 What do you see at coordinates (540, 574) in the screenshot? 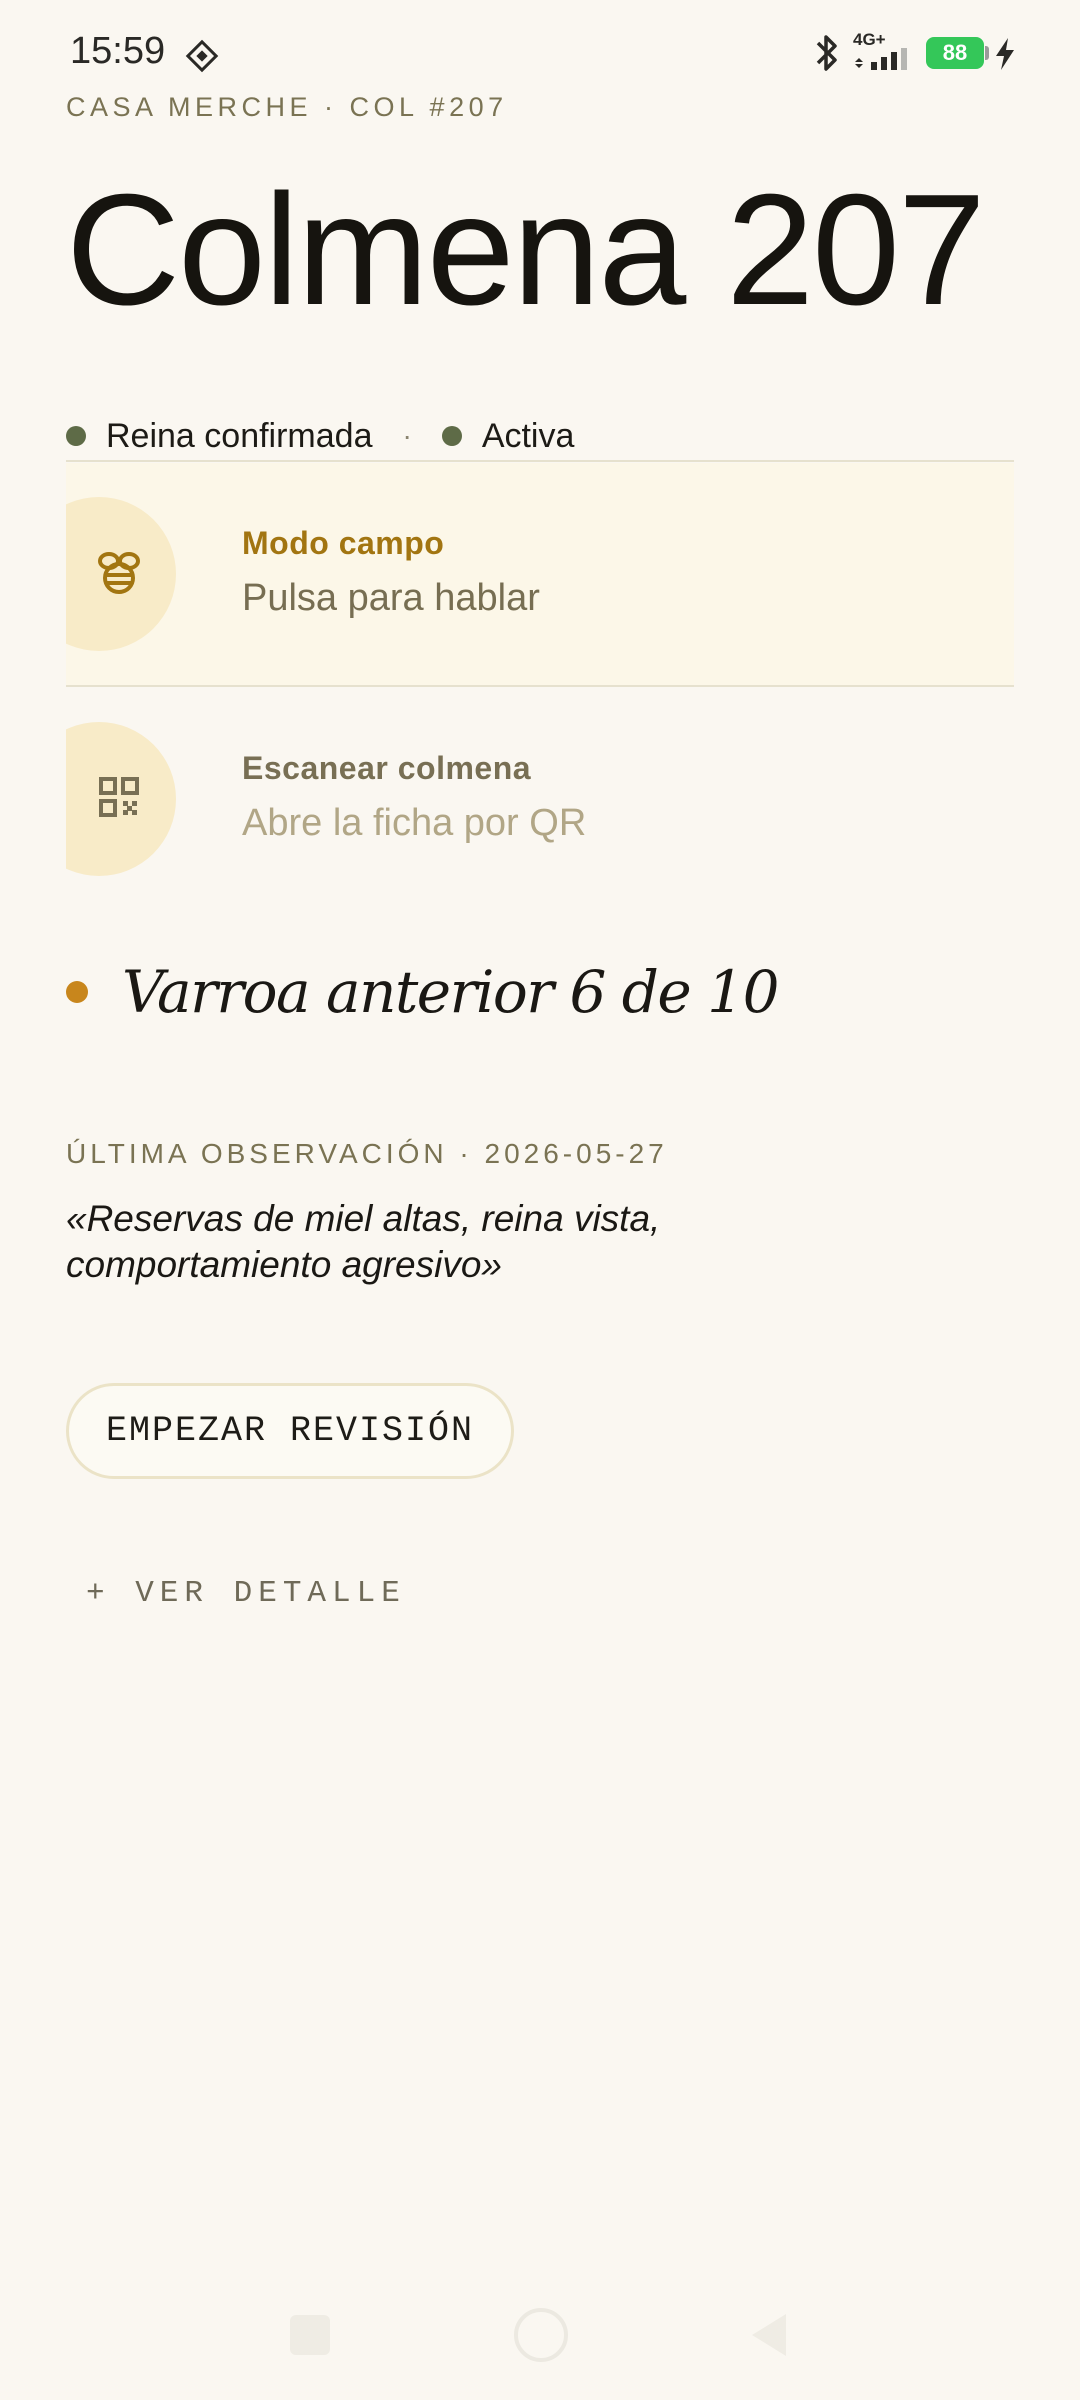
I see `field-mode-button: Modo campo Pulsa para hablar` at bounding box center [540, 574].